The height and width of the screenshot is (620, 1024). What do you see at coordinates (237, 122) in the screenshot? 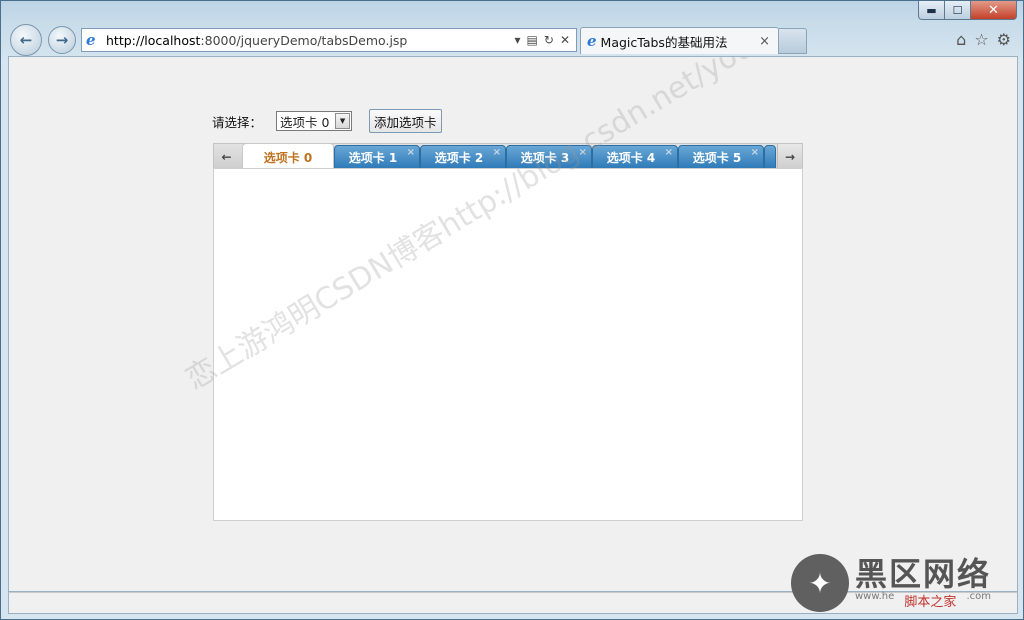
I see `select-label: 请选择：` at bounding box center [237, 122].